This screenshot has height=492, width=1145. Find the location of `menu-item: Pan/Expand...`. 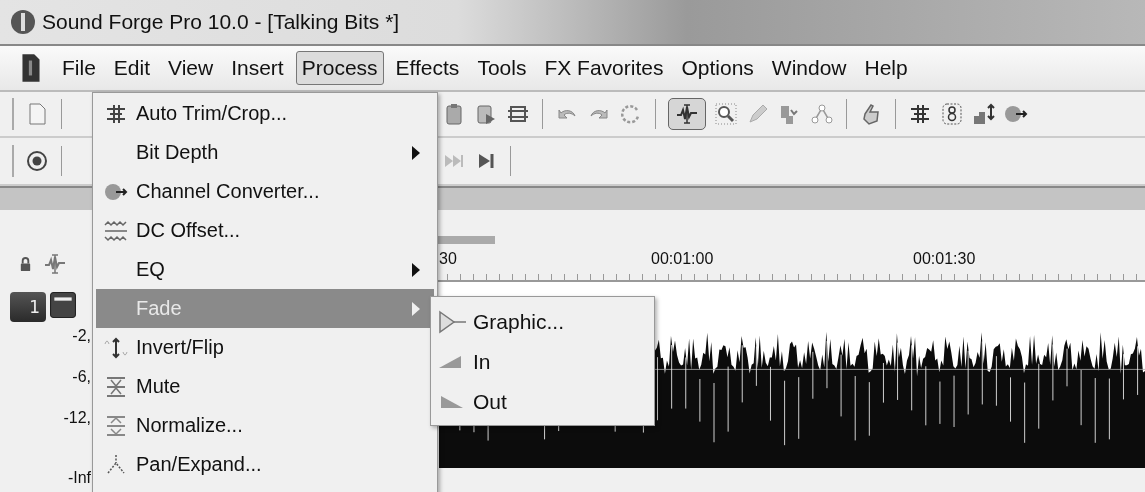

menu-item: Pan/Expand... is located at coordinates (265, 464).